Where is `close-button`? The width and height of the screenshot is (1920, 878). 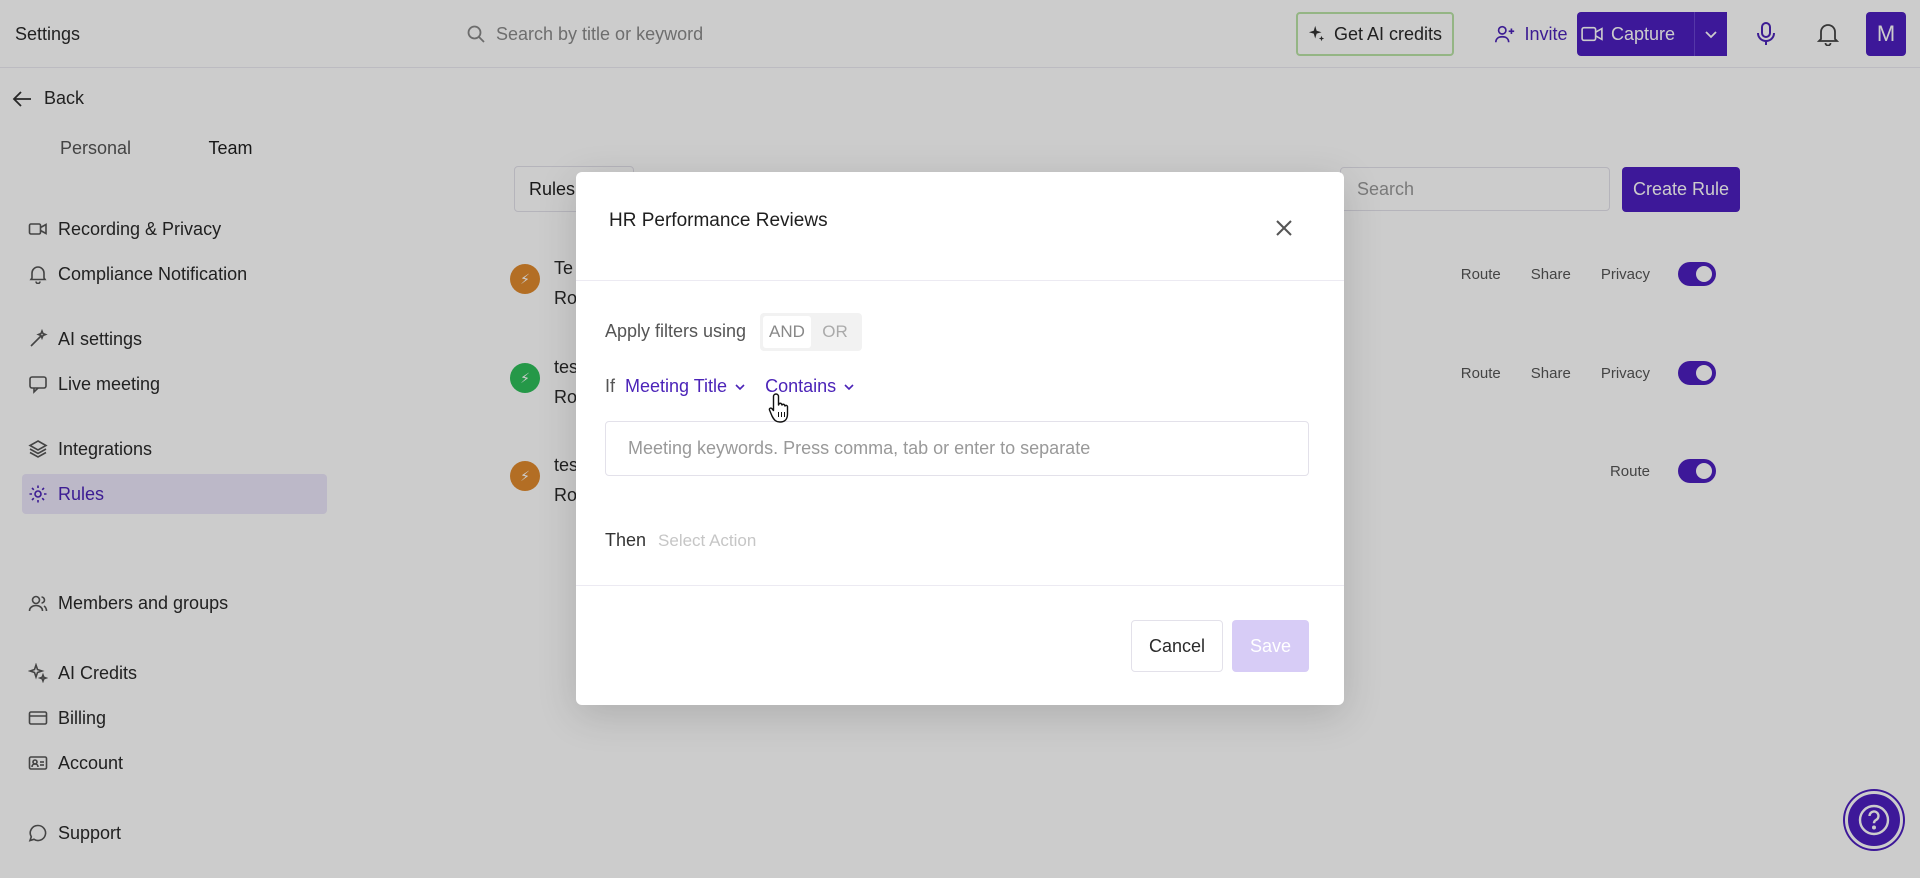 close-button is located at coordinates (1284, 228).